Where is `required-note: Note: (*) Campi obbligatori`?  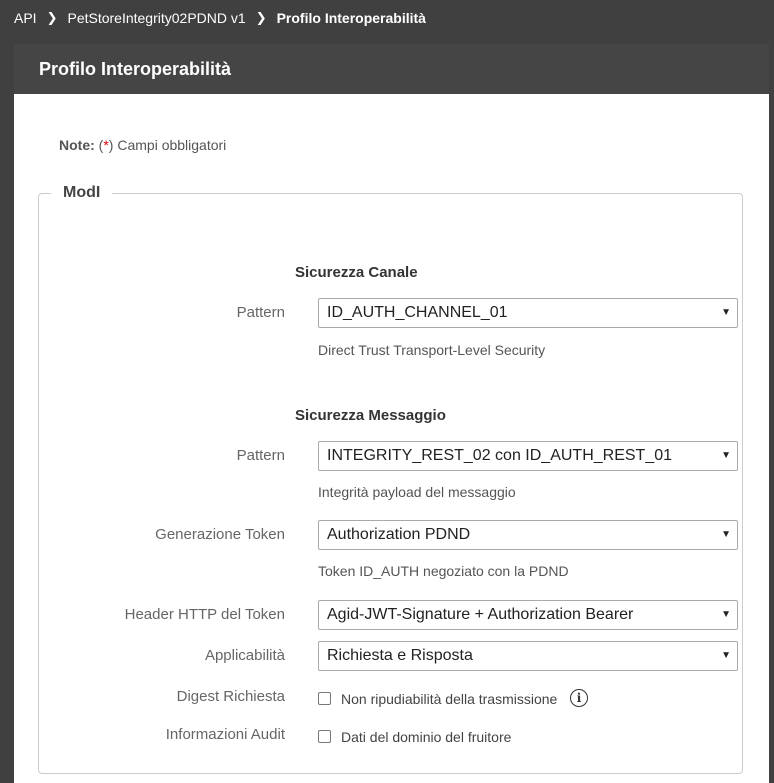
required-note: Note: (*) Campi obbligatori is located at coordinates (142, 145).